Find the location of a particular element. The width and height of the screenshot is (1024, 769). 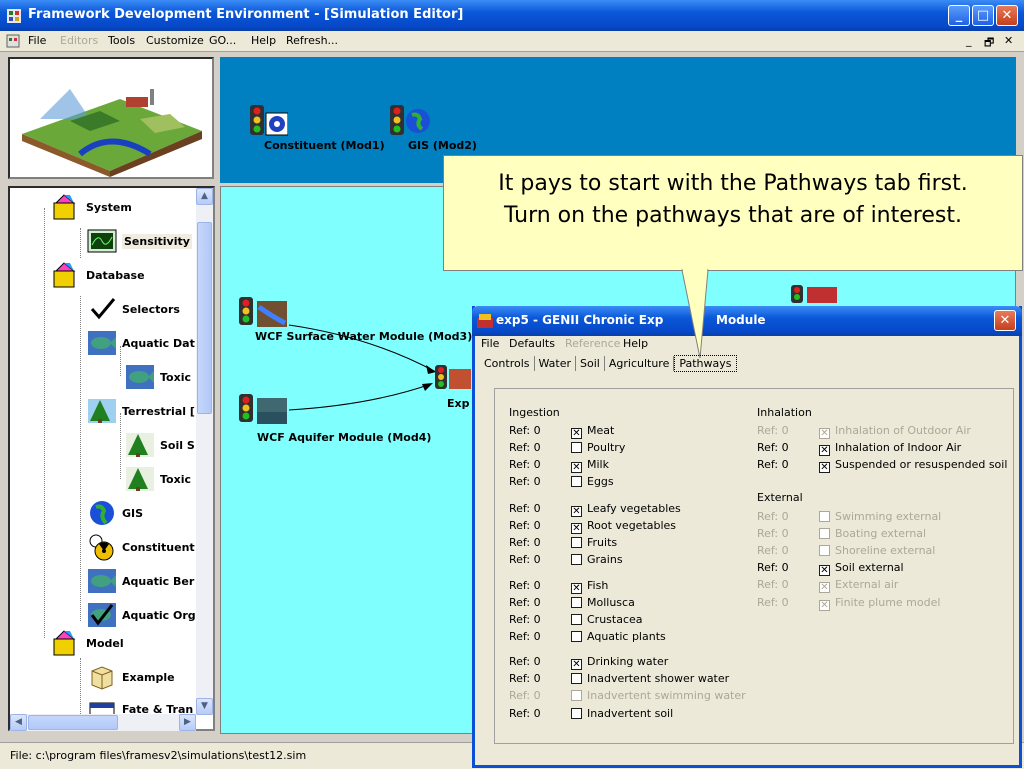

tree-item-aquatic-organism: Aquatic Org is located at coordinates (141, 615).